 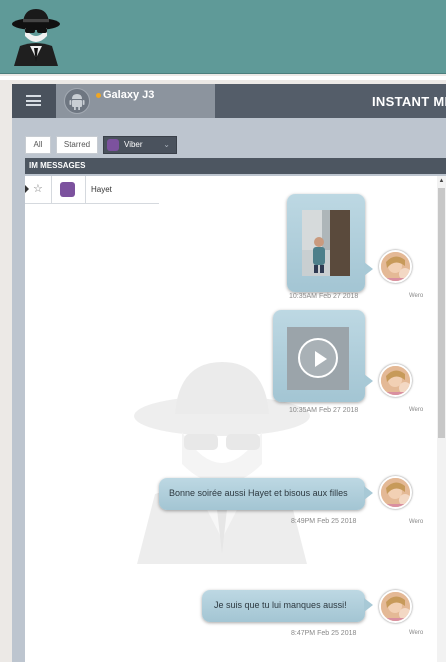 What do you see at coordinates (166, 144) in the screenshot?
I see `chevron-down-icon: ⌄` at bounding box center [166, 144].